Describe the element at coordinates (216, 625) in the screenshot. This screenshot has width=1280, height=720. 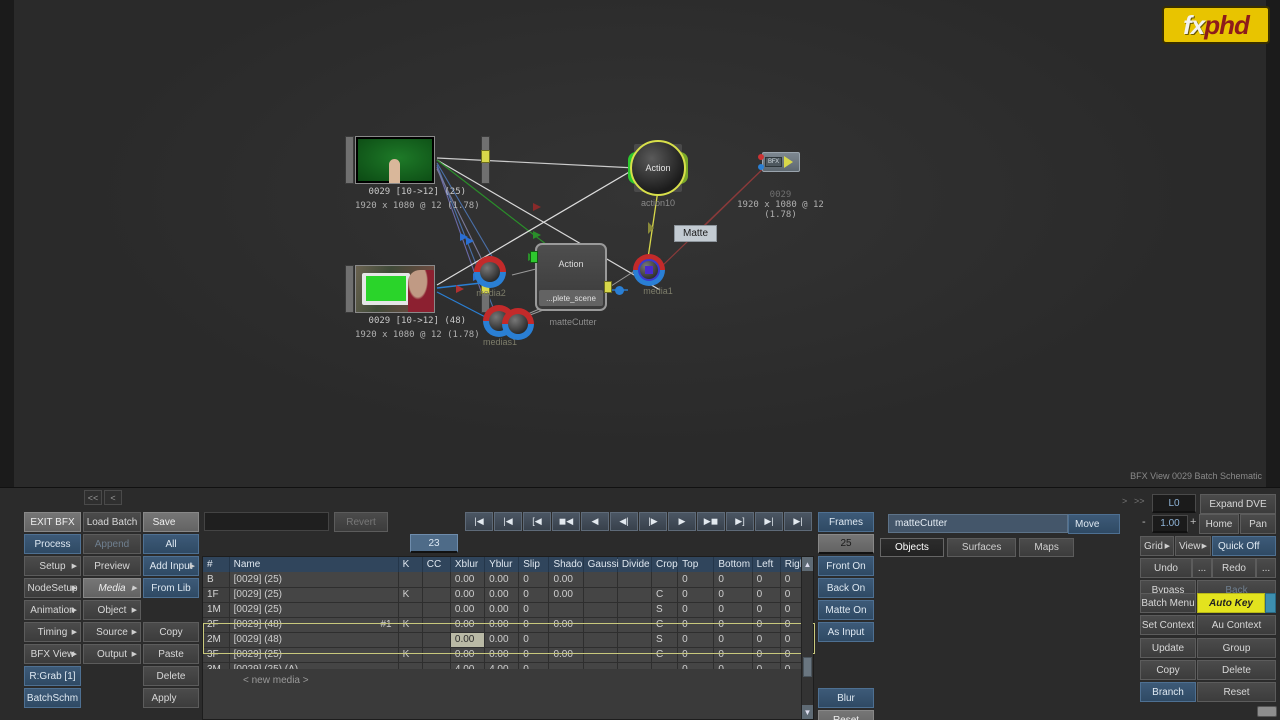
I see `cell-idx: 2F` at that location.